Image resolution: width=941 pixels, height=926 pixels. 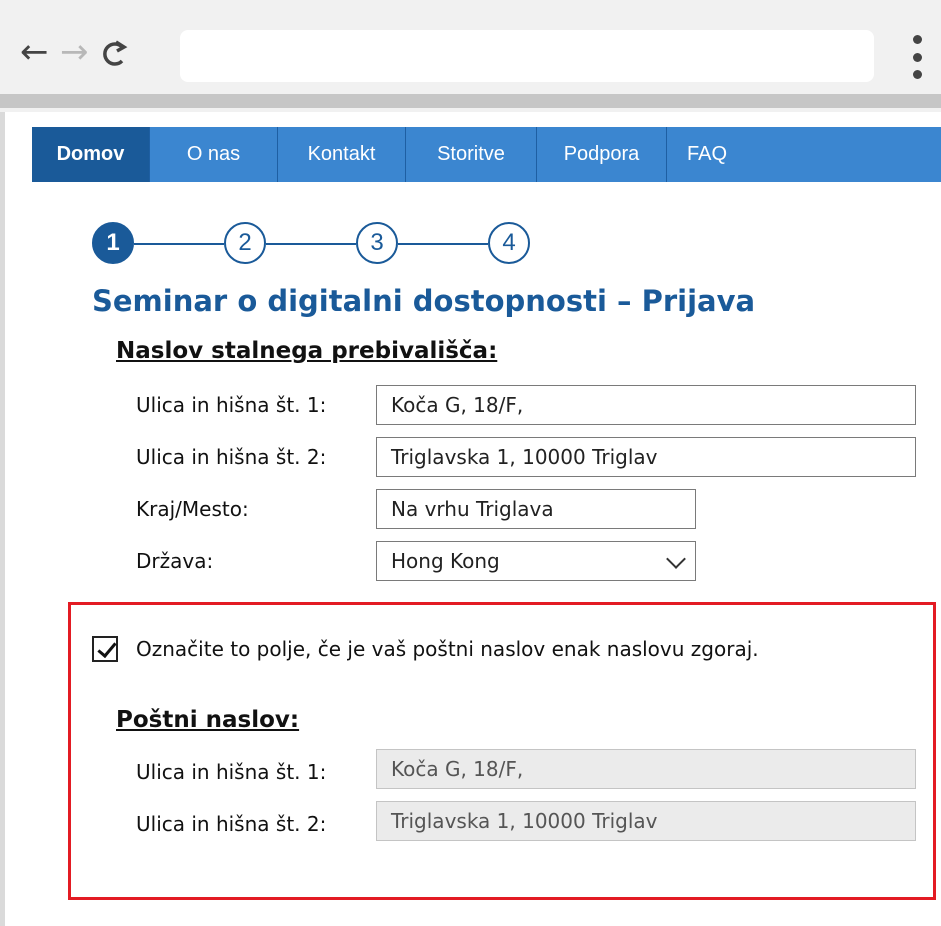 What do you see at coordinates (175, 561) in the screenshot?
I see `country-label: Država:` at bounding box center [175, 561].